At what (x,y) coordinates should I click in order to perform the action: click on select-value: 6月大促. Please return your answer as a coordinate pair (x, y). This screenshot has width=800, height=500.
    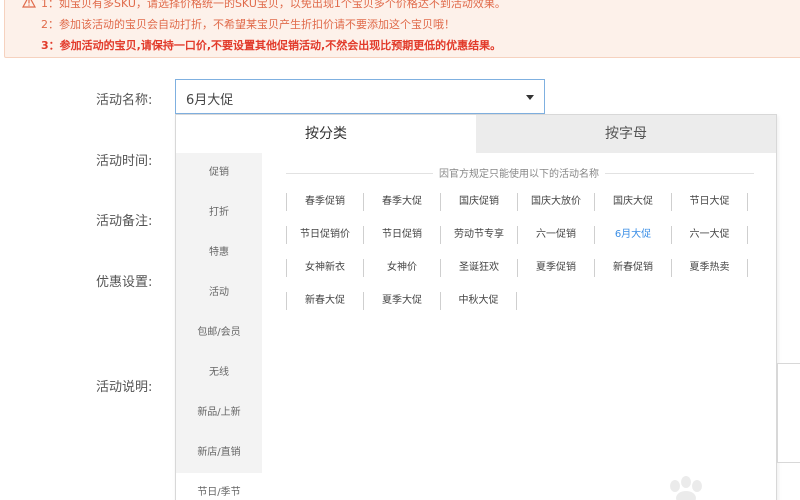
    Looking at the image, I should click on (210, 100).